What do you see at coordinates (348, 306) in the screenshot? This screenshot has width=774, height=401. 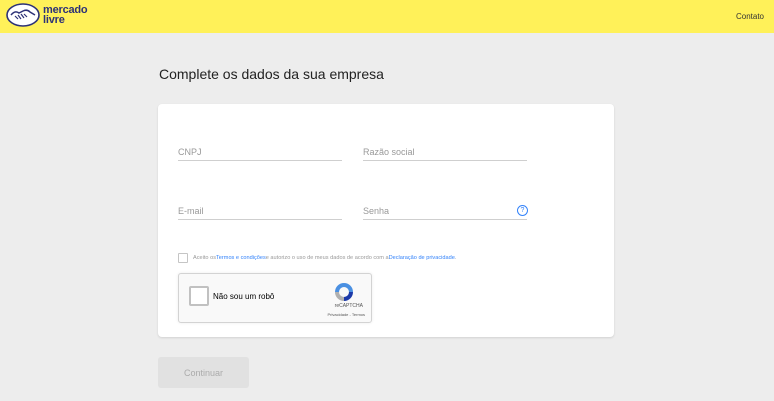 I see `recaptcha-brand: reCAPTCHA` at bounding box center [348, 306].